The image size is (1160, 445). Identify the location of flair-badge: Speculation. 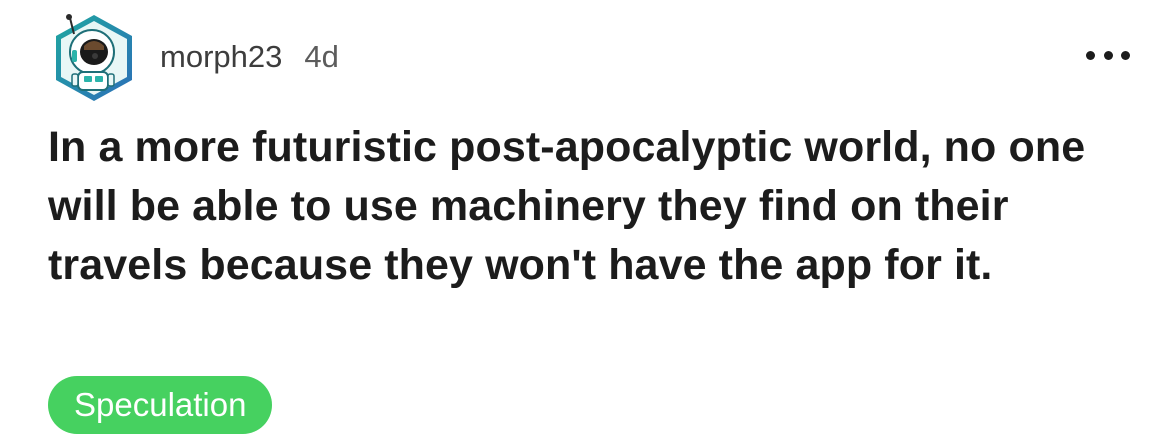
(160, 405).